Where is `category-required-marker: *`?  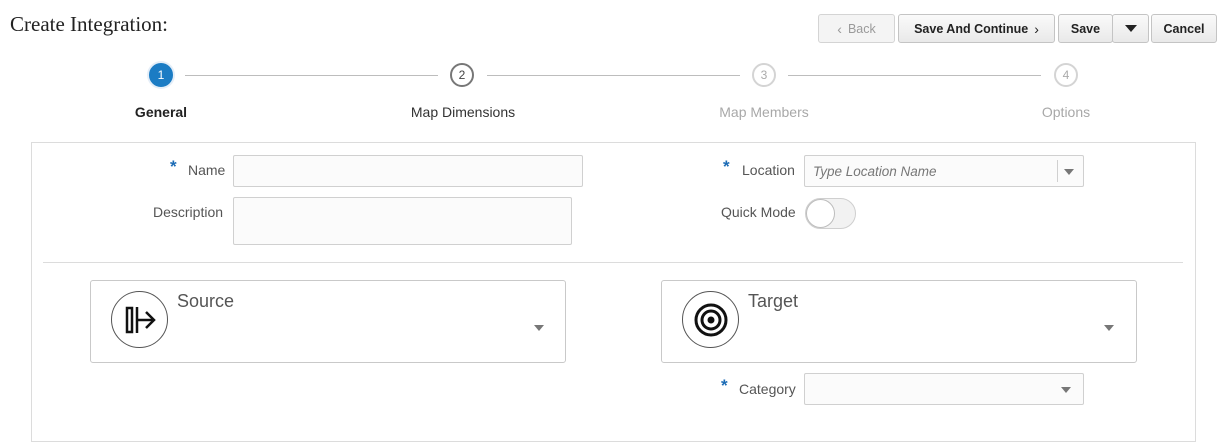
category-required-marker: * is located at coordinates (724, 385).